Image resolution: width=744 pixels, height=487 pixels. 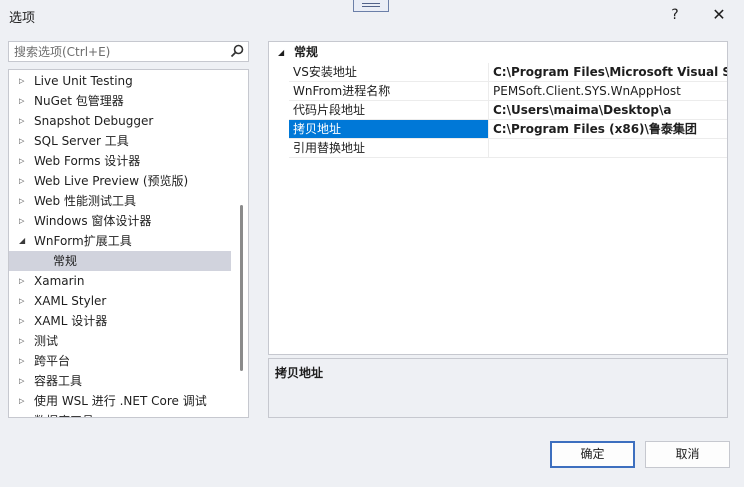 I want to click on tree-item: ▷ 跨平台, so click(x=120, y=361).